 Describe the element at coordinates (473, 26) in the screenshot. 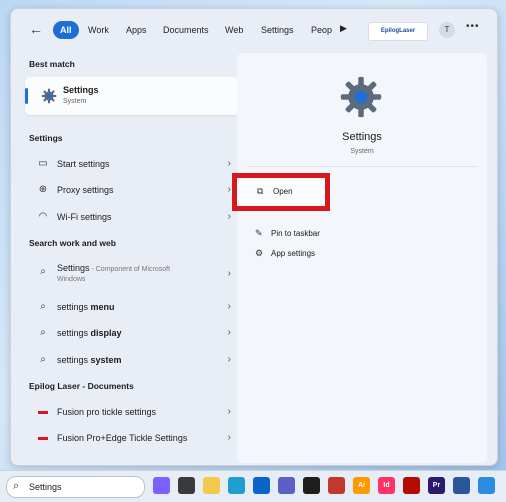

I see `more-options-icon: •••` at that location.